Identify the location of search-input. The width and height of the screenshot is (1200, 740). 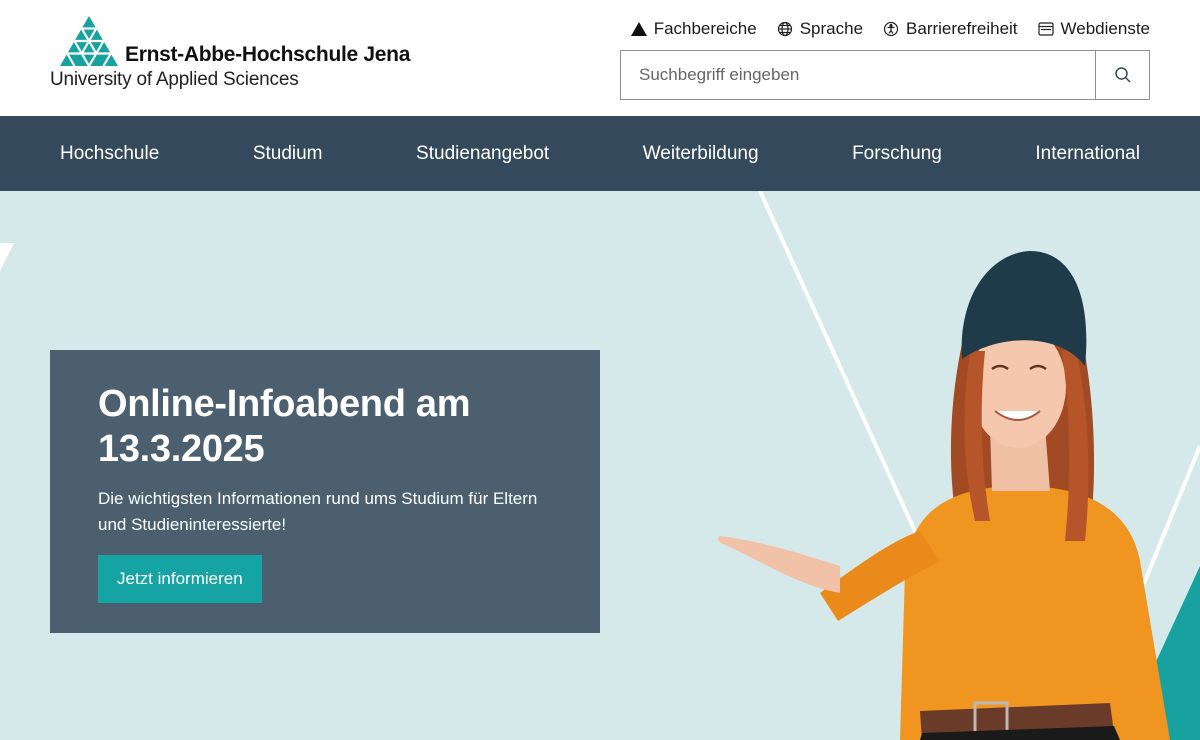
(858, 75).